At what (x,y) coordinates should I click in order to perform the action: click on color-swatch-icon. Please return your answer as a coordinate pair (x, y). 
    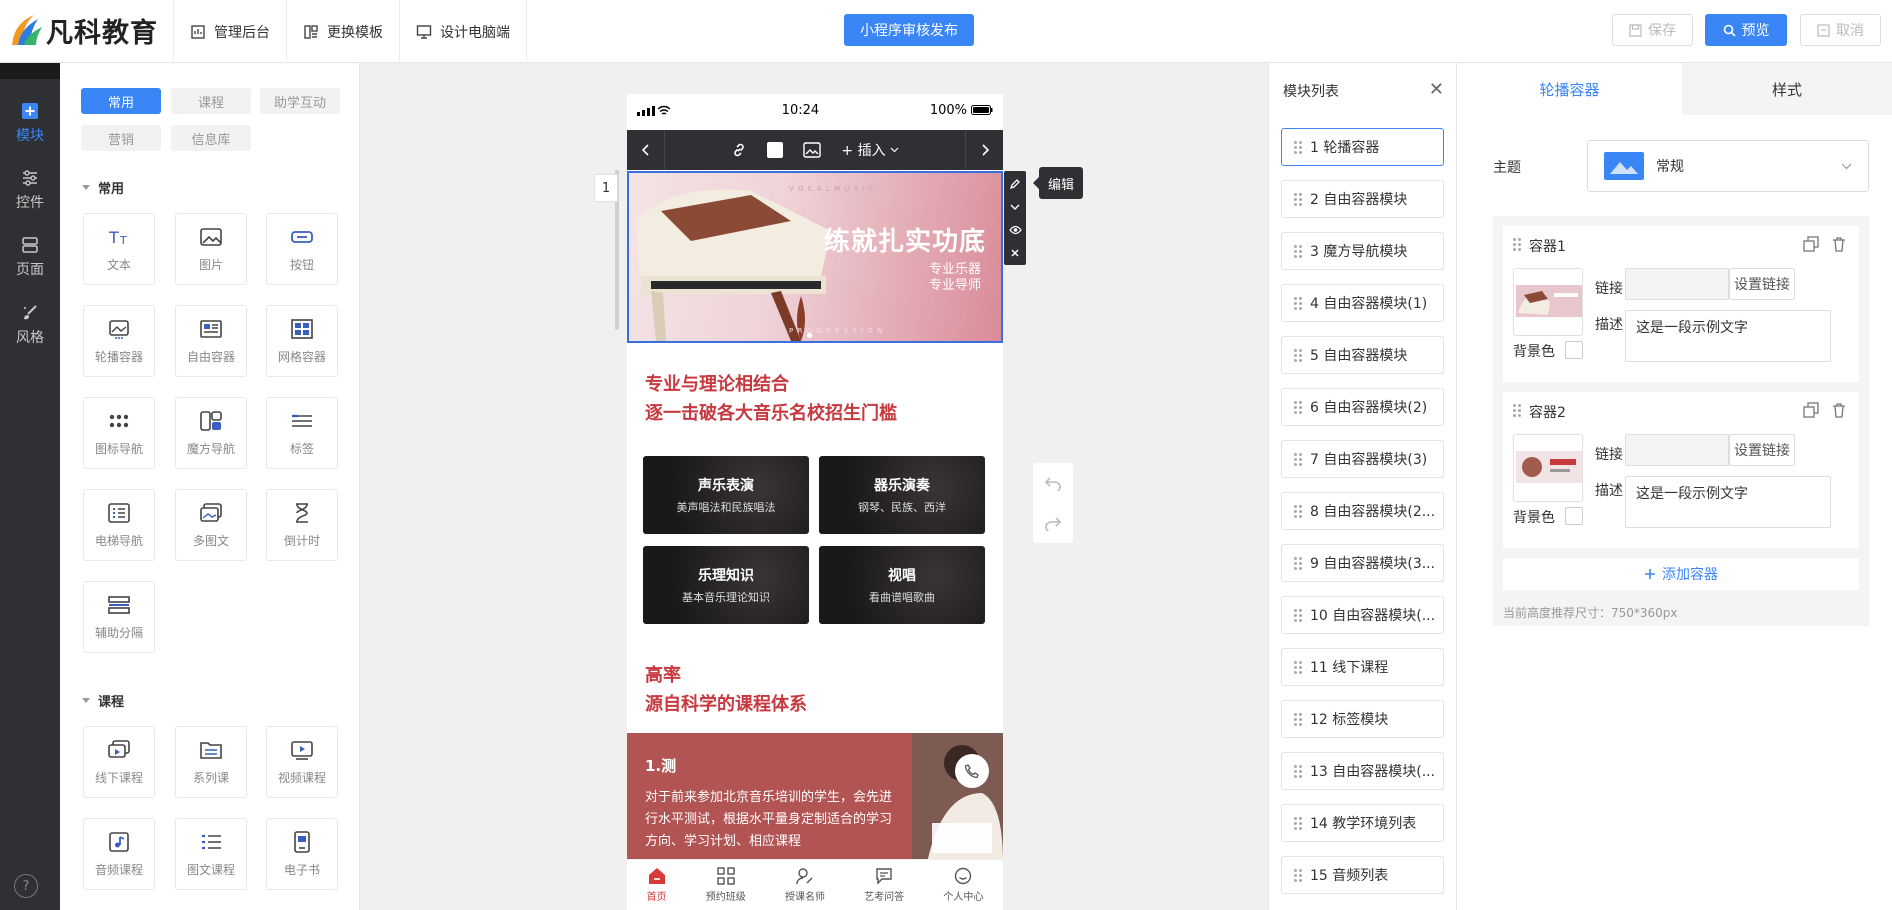
    Looking at the image, I should click on (775, 150).